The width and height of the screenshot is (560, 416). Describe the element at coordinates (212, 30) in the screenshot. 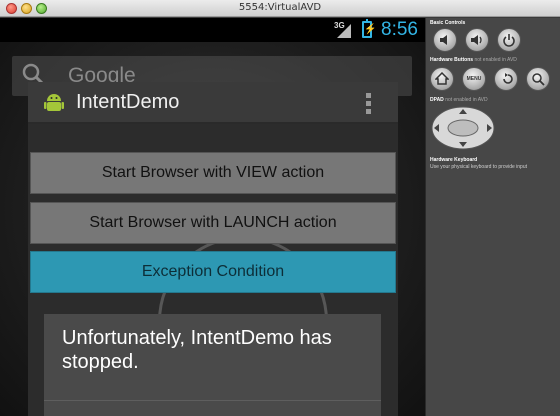

I see `status-bar: 3G ⚡ 8:56` at that location.